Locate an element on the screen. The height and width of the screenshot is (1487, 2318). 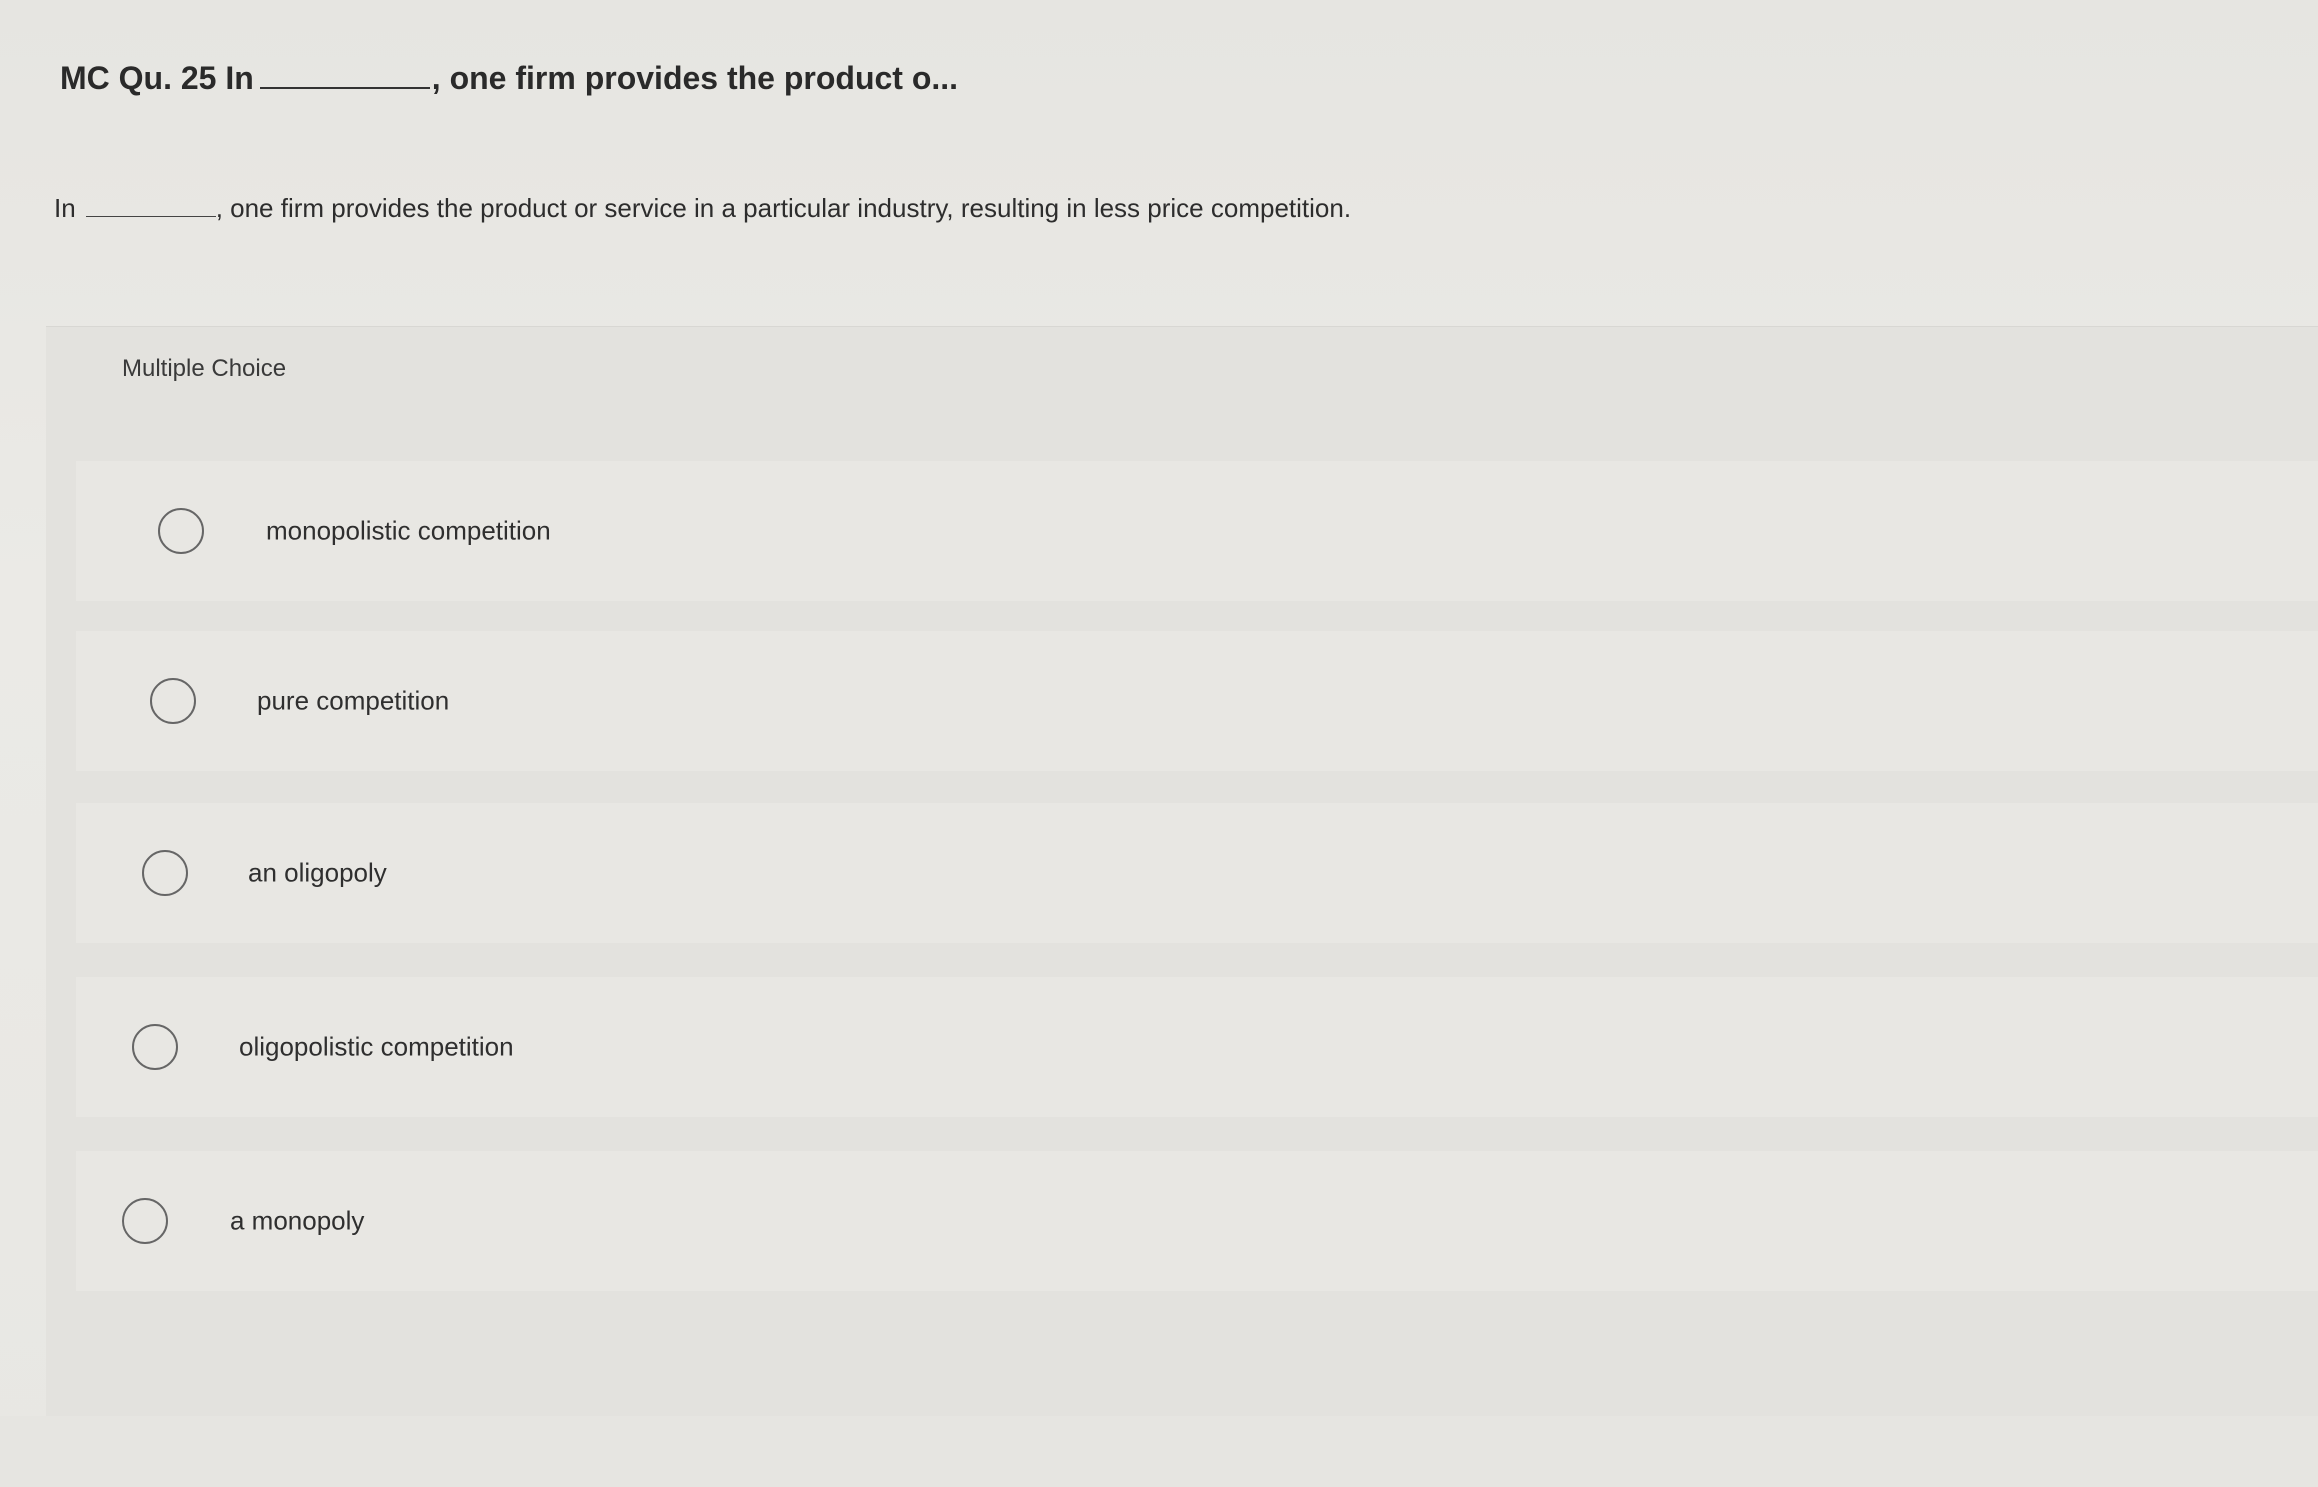
multiple-choice-label: Multiple Choice is located at coordinates (204, 368).